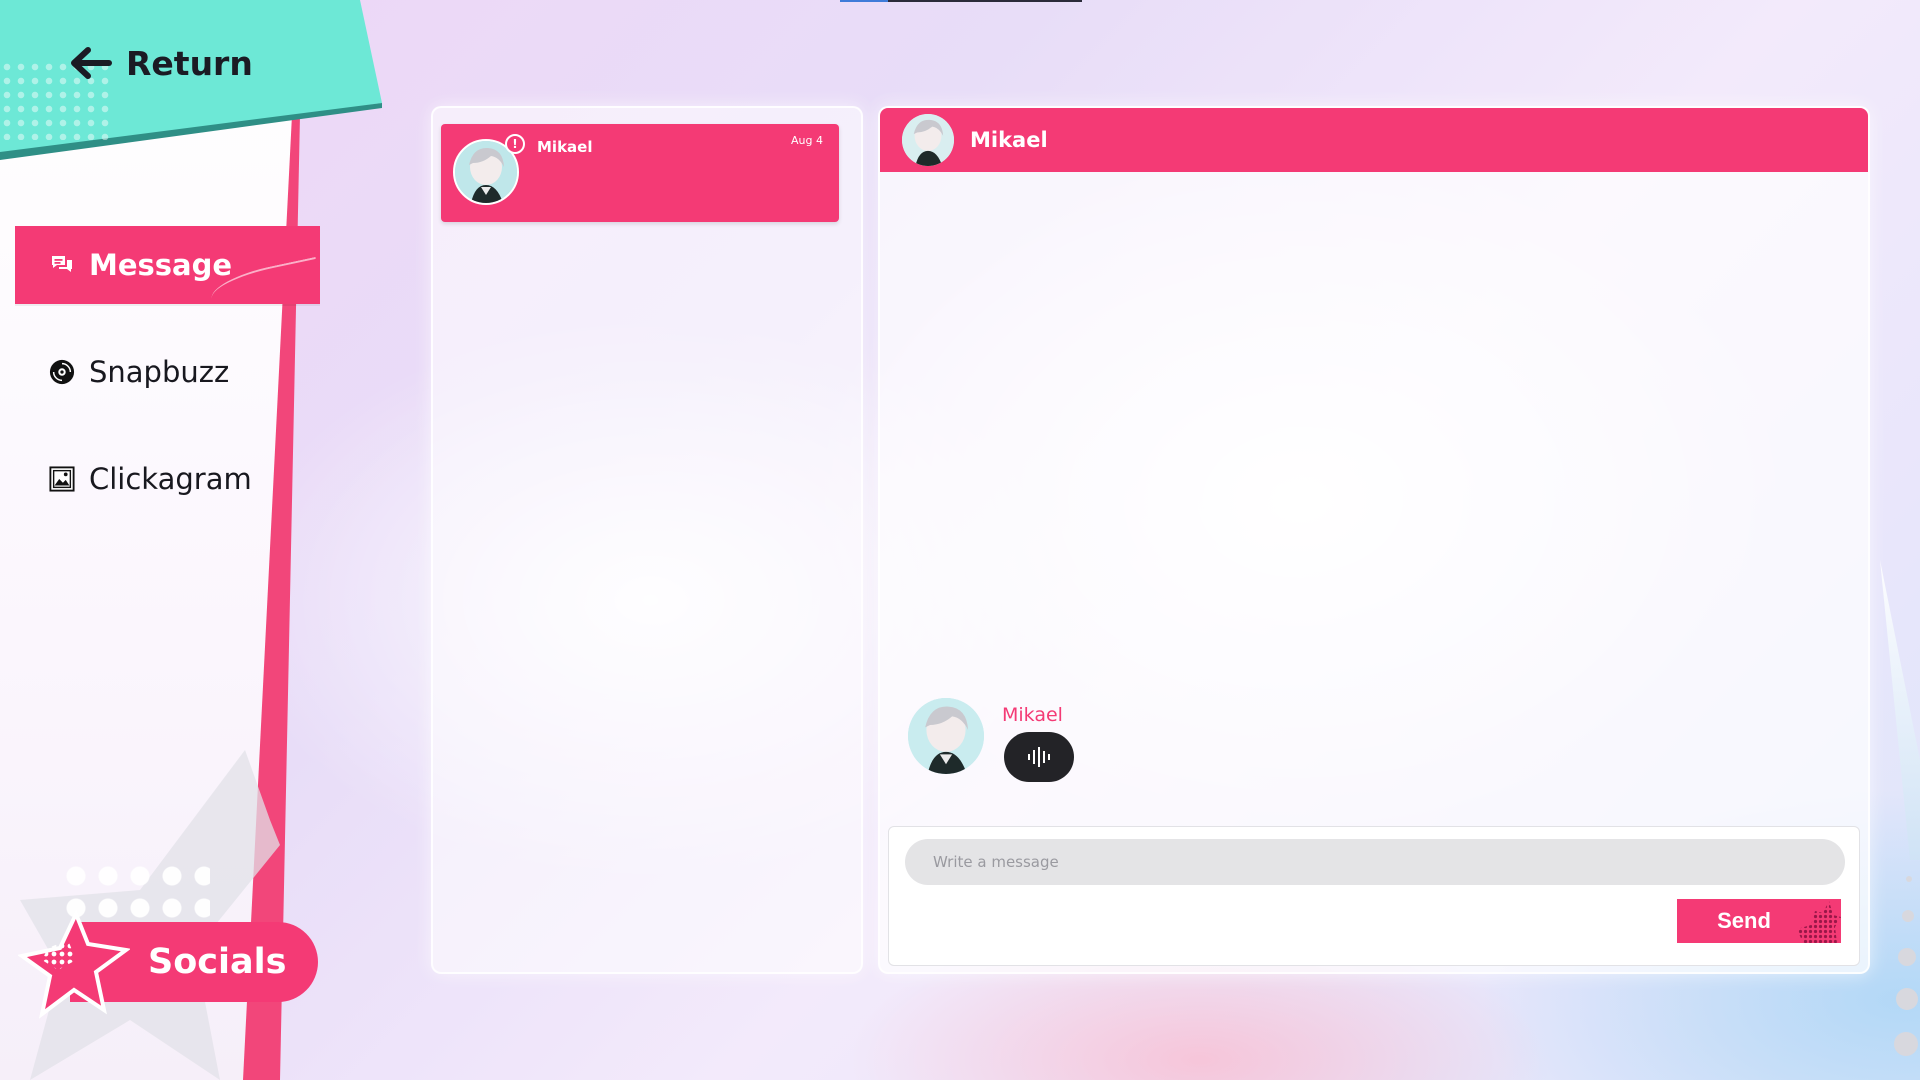 Image resolution: width=1920 pixels, height=1080 pixels. What do you see at coordinates (161, 265) in the screenshot?
I see `nav-label-message: Message` at bounding box center [161, 265].